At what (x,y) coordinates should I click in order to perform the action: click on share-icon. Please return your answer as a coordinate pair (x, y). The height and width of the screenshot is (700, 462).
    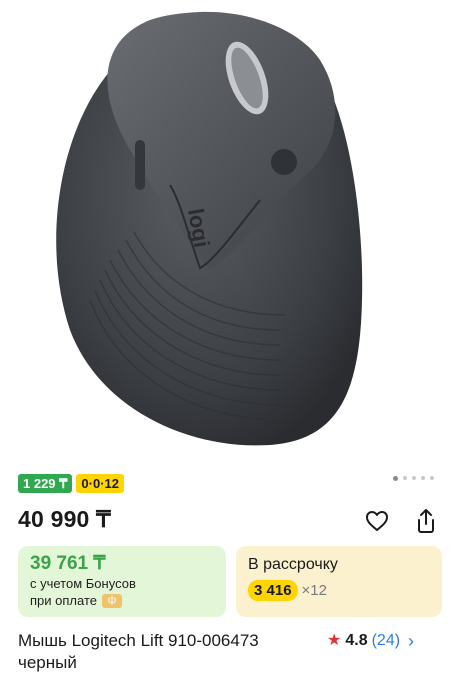
    Looking at the image, I should click on (426, 521).